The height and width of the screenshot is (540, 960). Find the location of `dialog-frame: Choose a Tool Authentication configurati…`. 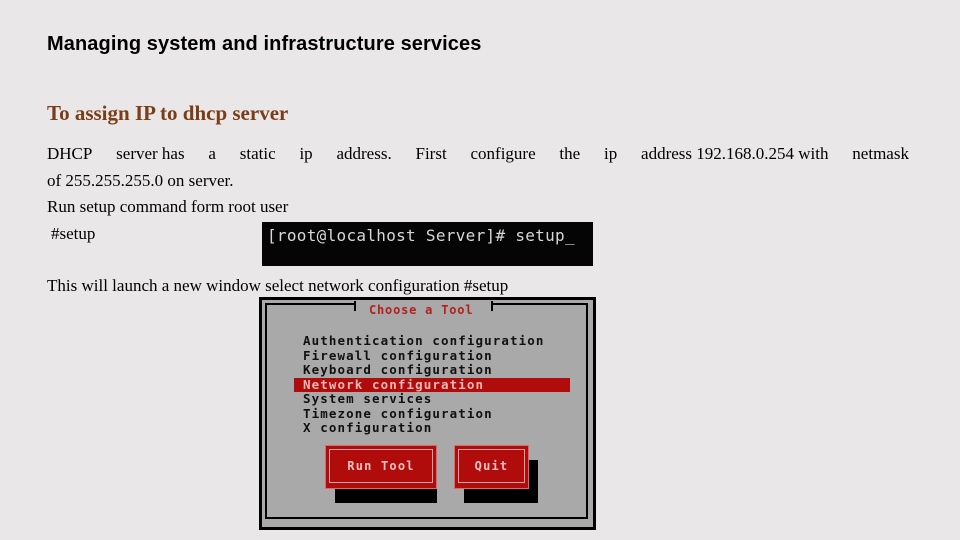

dialog-frame: Choose a Tool Authentication configurati… is located at coordinates (426, 410).